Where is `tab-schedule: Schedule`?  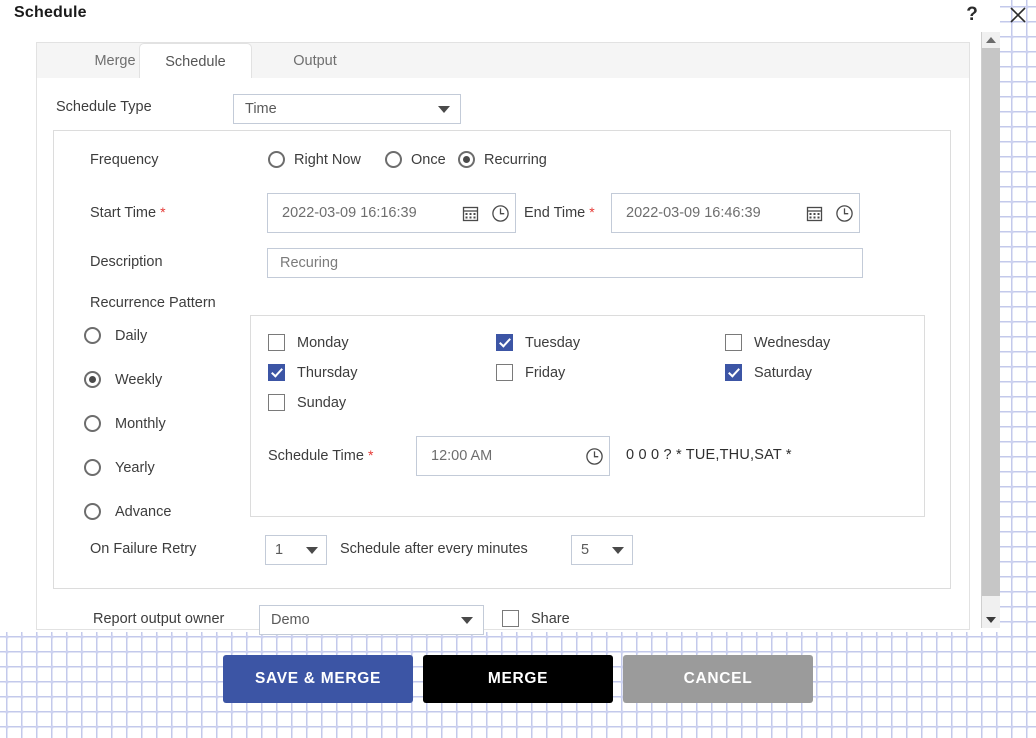 tab-schedule: Schedule is located at coordinates (195, 61).